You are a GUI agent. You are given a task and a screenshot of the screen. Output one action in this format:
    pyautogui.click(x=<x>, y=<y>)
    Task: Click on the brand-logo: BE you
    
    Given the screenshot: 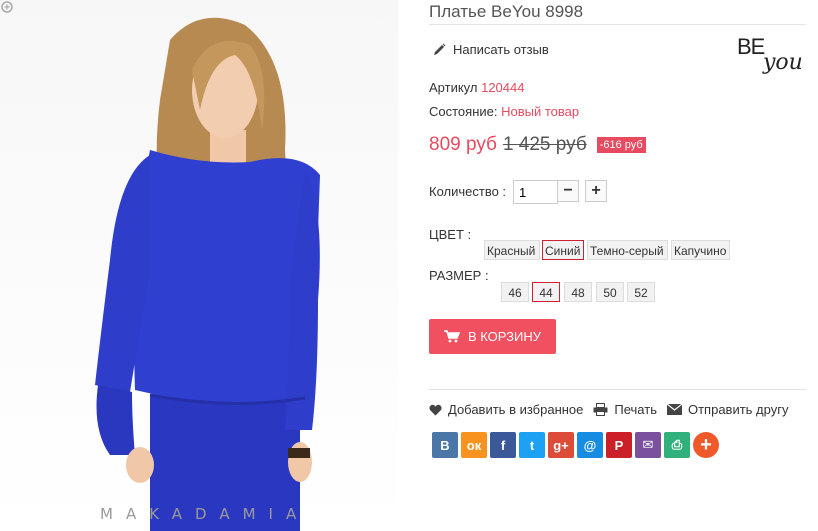 What is the action you would take?
    pyautogui.click(x=772, y=57)
    